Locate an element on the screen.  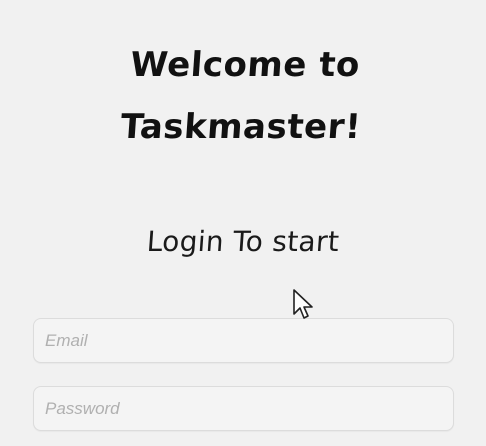
password-field-container is located at coordinates (243, 408).